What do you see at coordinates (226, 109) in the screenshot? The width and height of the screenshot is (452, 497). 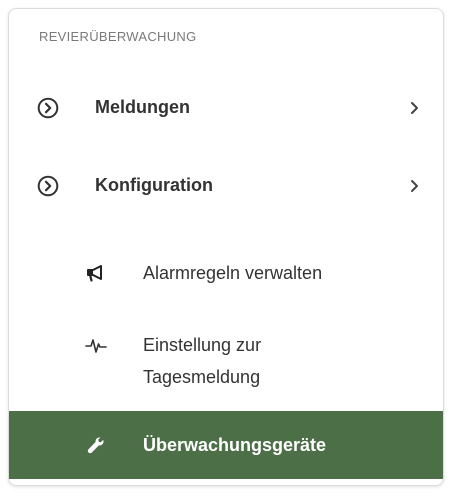 I see `nav-item-meldungen: Meldungen` at bounding box center [226, 109].